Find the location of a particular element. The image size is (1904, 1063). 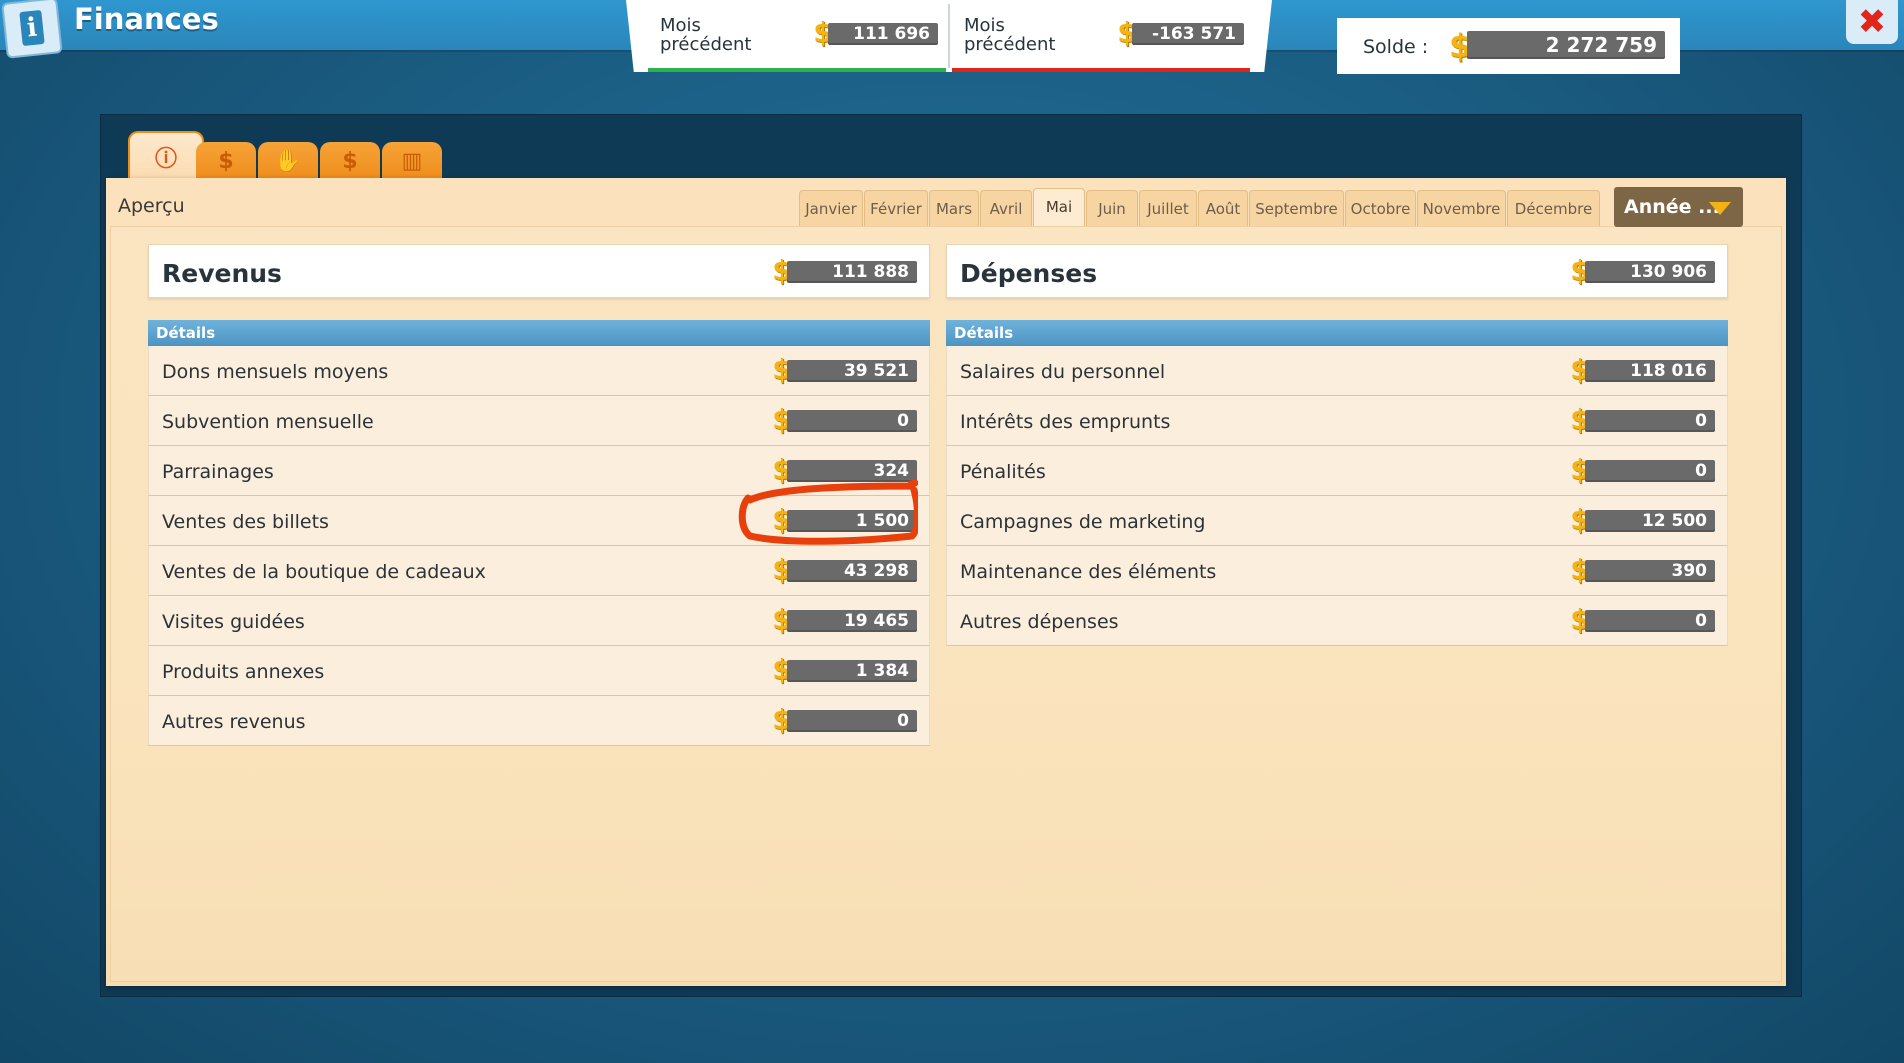

row-value: 19 465 is located at coordinates (852, 621).